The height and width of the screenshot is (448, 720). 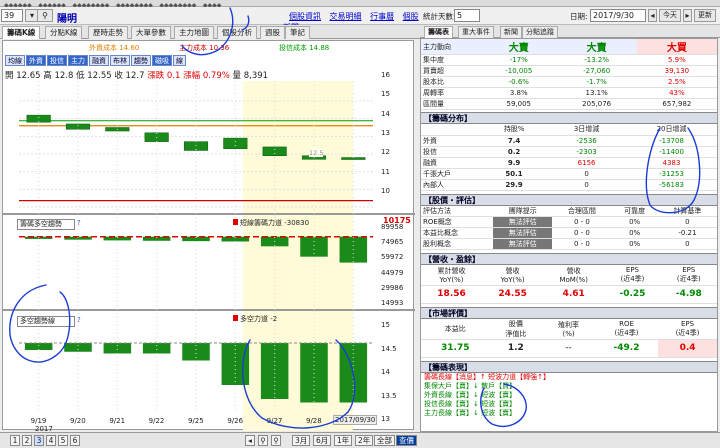 I want to click on bullbear-bar, so click(x=117, y=348).